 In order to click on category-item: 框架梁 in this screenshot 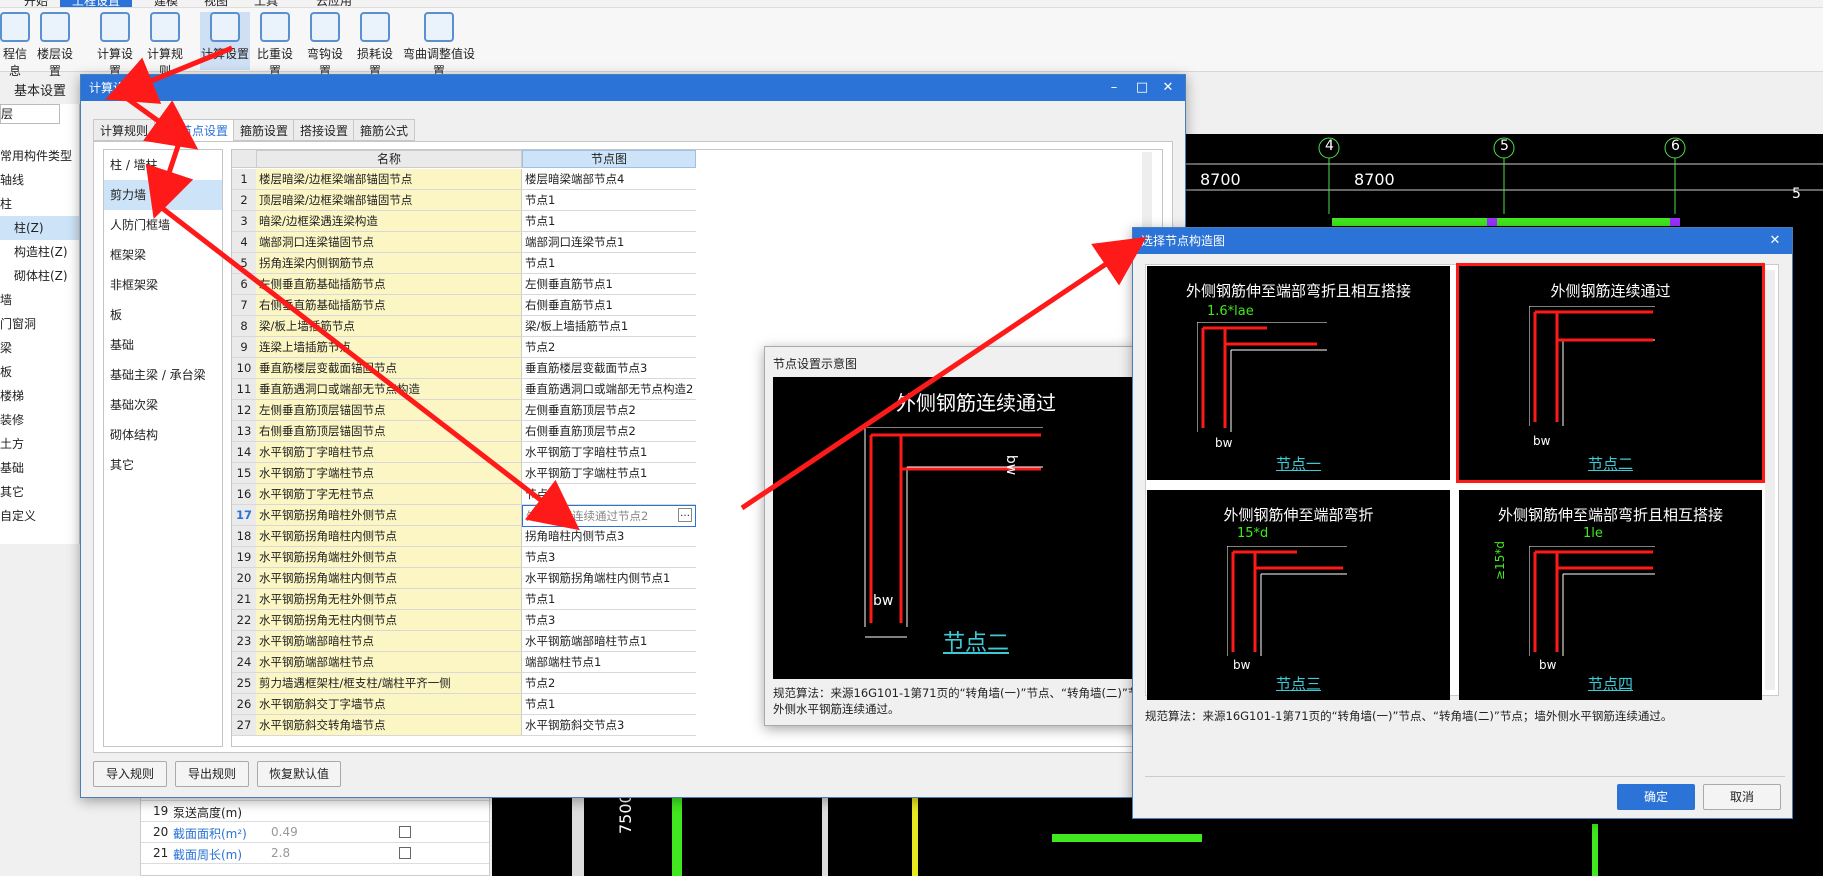, I will do `click(163, 255)`.